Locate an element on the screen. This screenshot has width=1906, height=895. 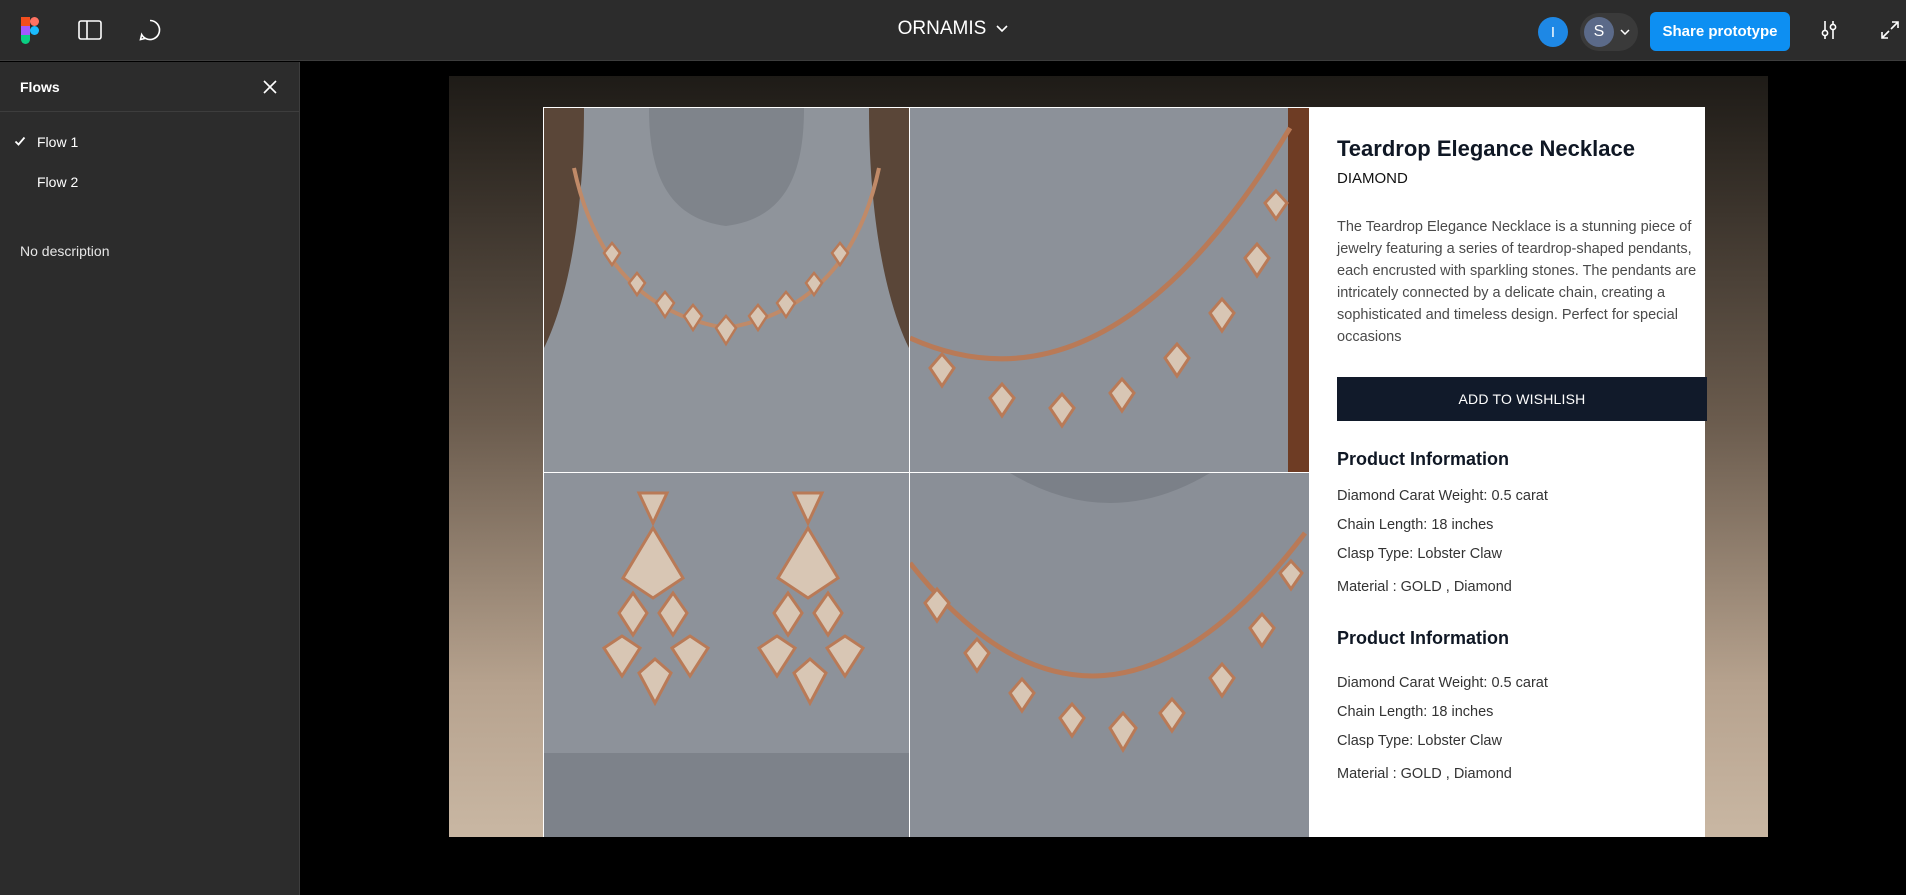
top-toolbar: ORNAMIS I S Share prototype is located at coordinates (953, 30).